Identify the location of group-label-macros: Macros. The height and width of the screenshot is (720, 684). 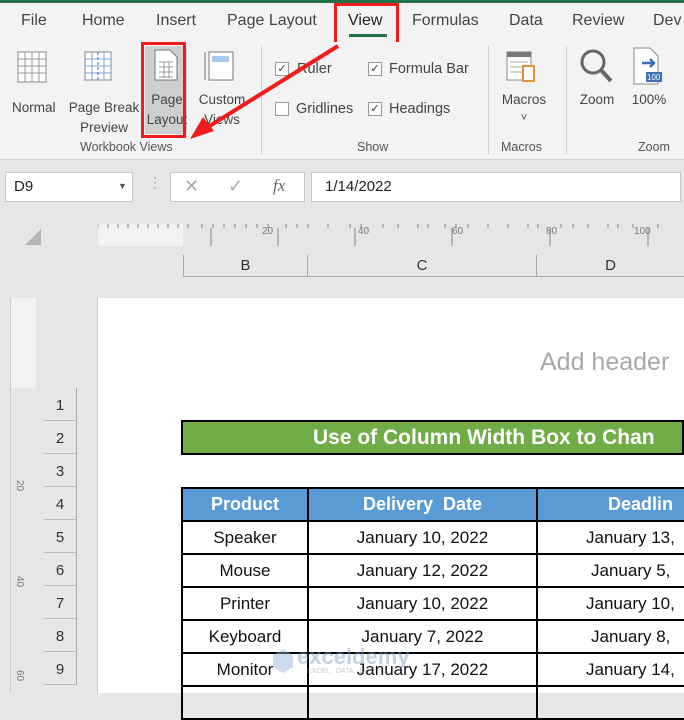
(521, 147).